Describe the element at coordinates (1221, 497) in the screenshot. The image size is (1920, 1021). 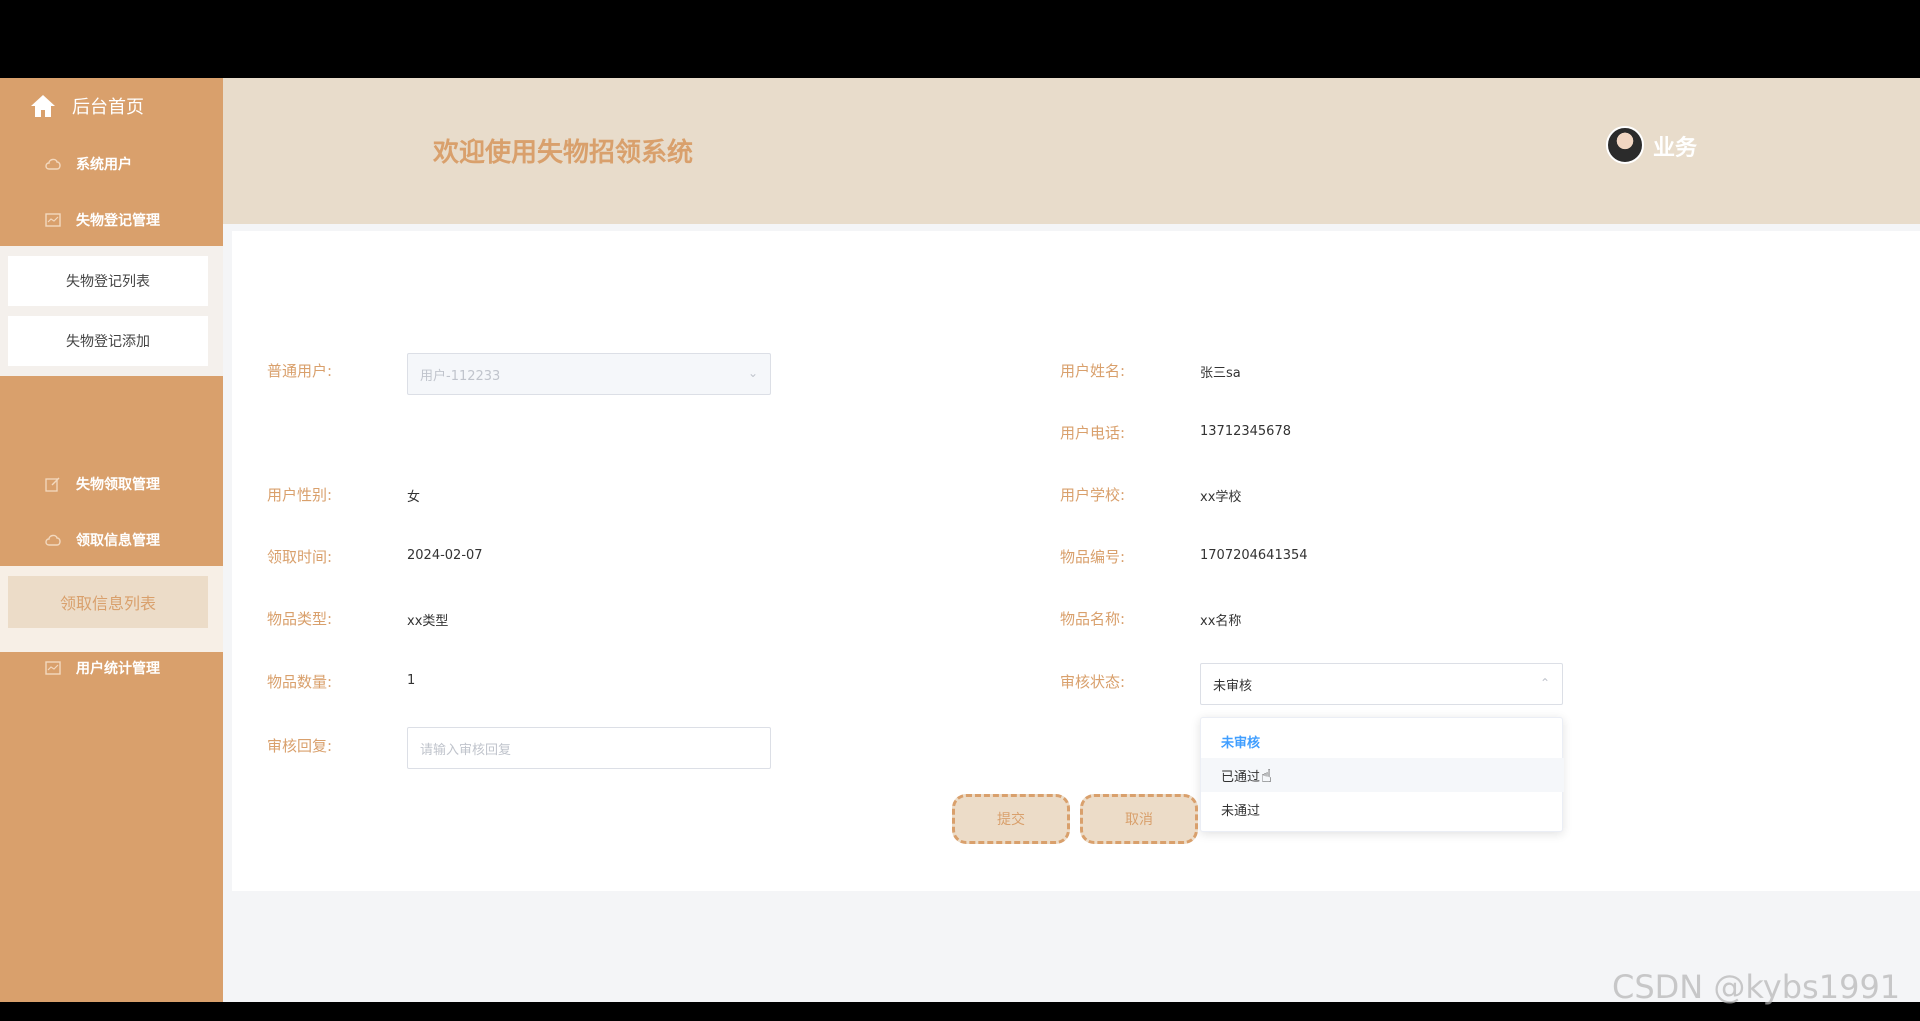
I see `school-value: xx学校` at that location.